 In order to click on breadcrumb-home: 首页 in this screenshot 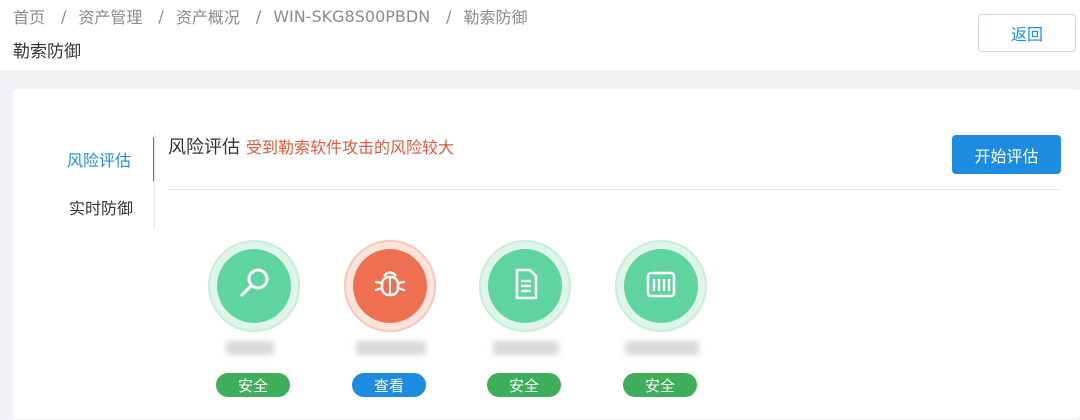, I will do `click(29, 16)`.